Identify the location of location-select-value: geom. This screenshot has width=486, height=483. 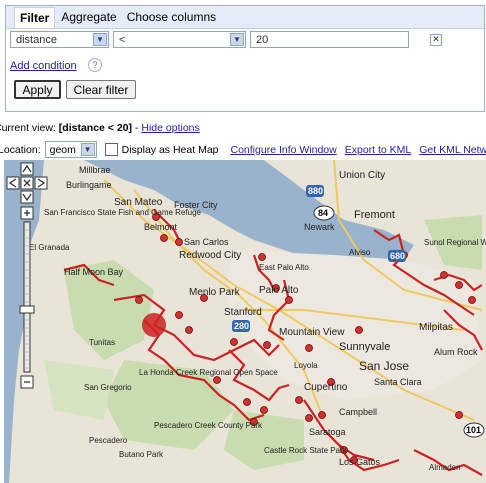
(62, 149).